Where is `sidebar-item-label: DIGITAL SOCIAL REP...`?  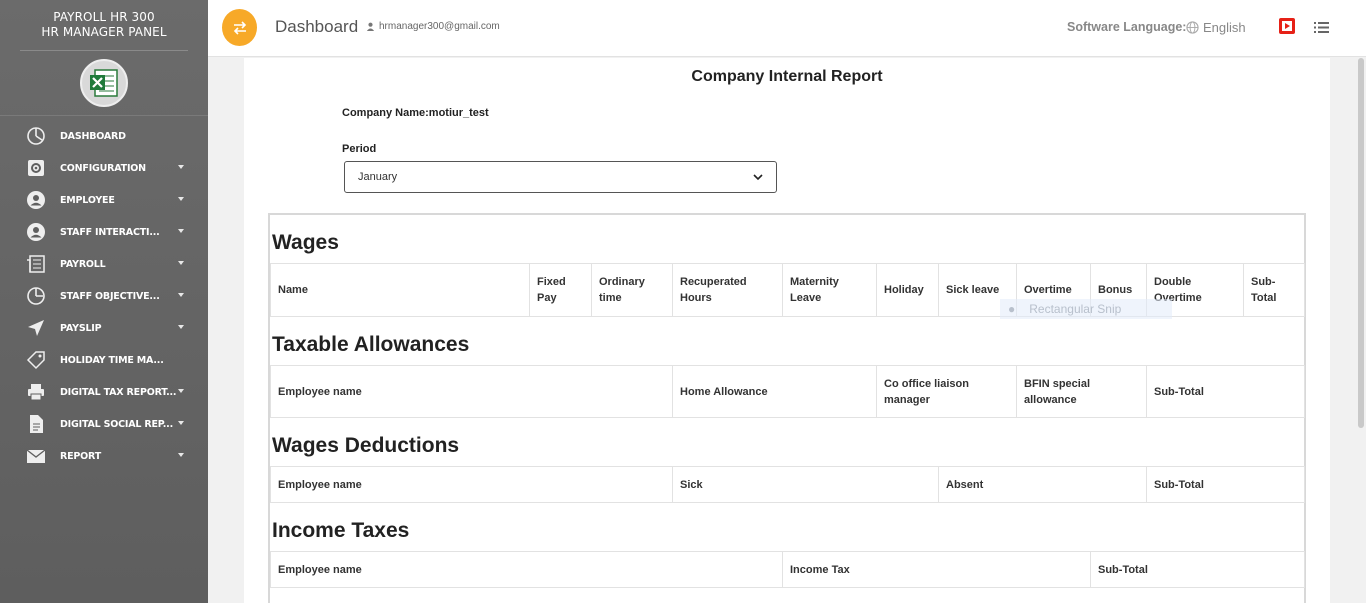
sidebar-item-label: DIGITAL SOCIAL REP... is located at coordinates (116, 424).